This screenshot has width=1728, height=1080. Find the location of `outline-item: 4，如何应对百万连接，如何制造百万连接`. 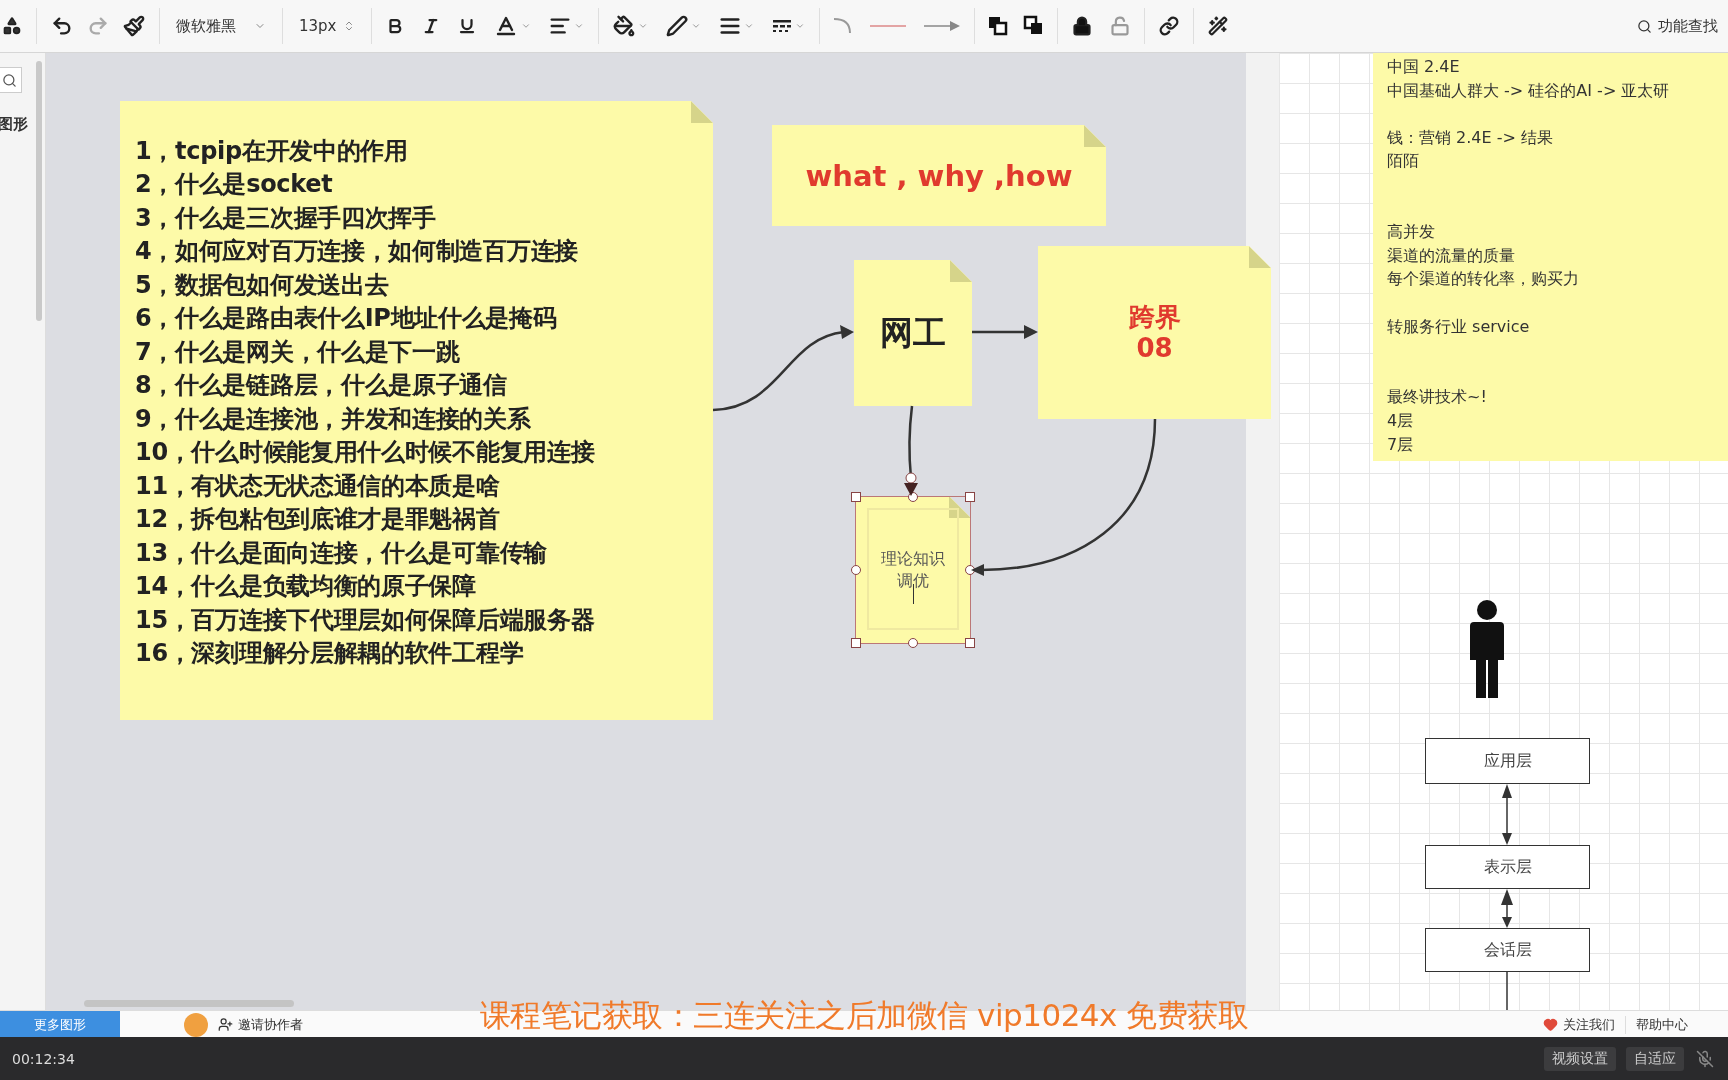

outline-item: 4，如何应对百万连接，如何制造百万连接 is located at coordinates (357, 251).